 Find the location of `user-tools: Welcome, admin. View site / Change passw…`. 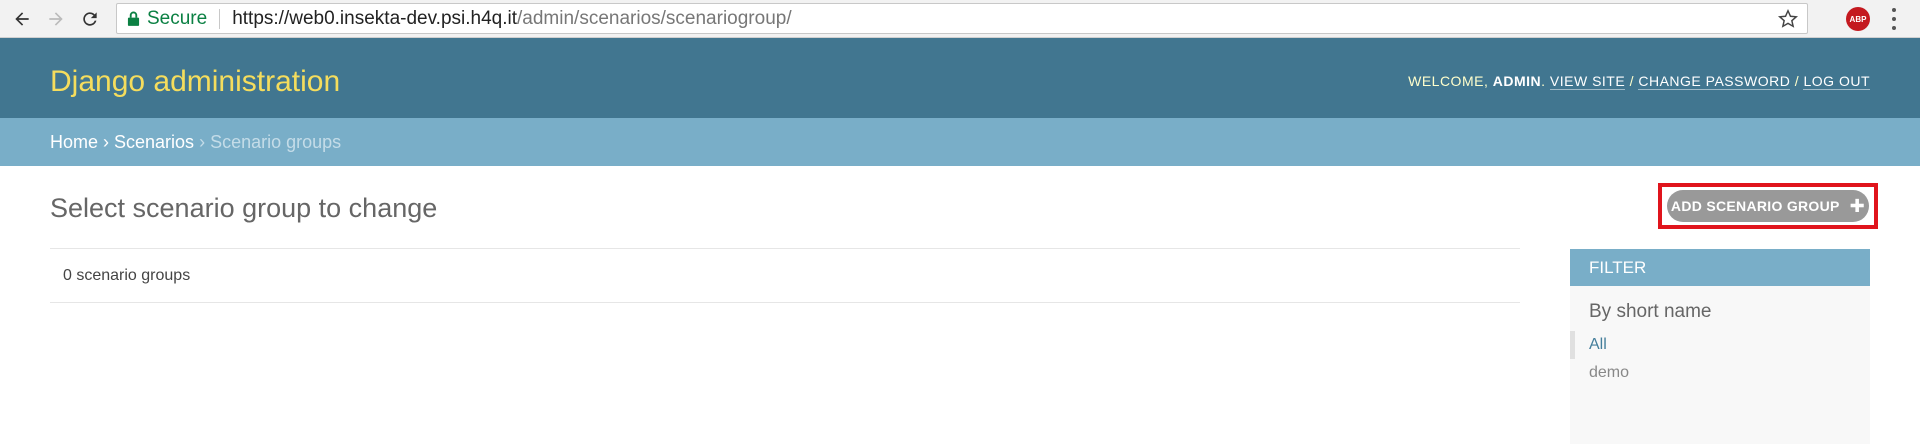

user-tools: Welcome, admin. View site / Change passw… is located at coordinates (1639, 81).